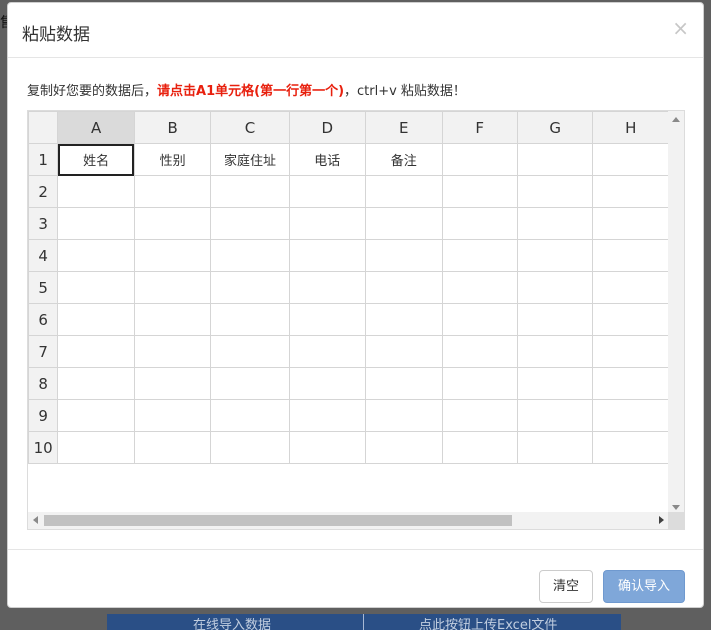 This screenshot has height=630, width=711. What do you see at coordinates (555, 255) in the screenshot?
I see `cell-g4` at bounding box center [555, 255].